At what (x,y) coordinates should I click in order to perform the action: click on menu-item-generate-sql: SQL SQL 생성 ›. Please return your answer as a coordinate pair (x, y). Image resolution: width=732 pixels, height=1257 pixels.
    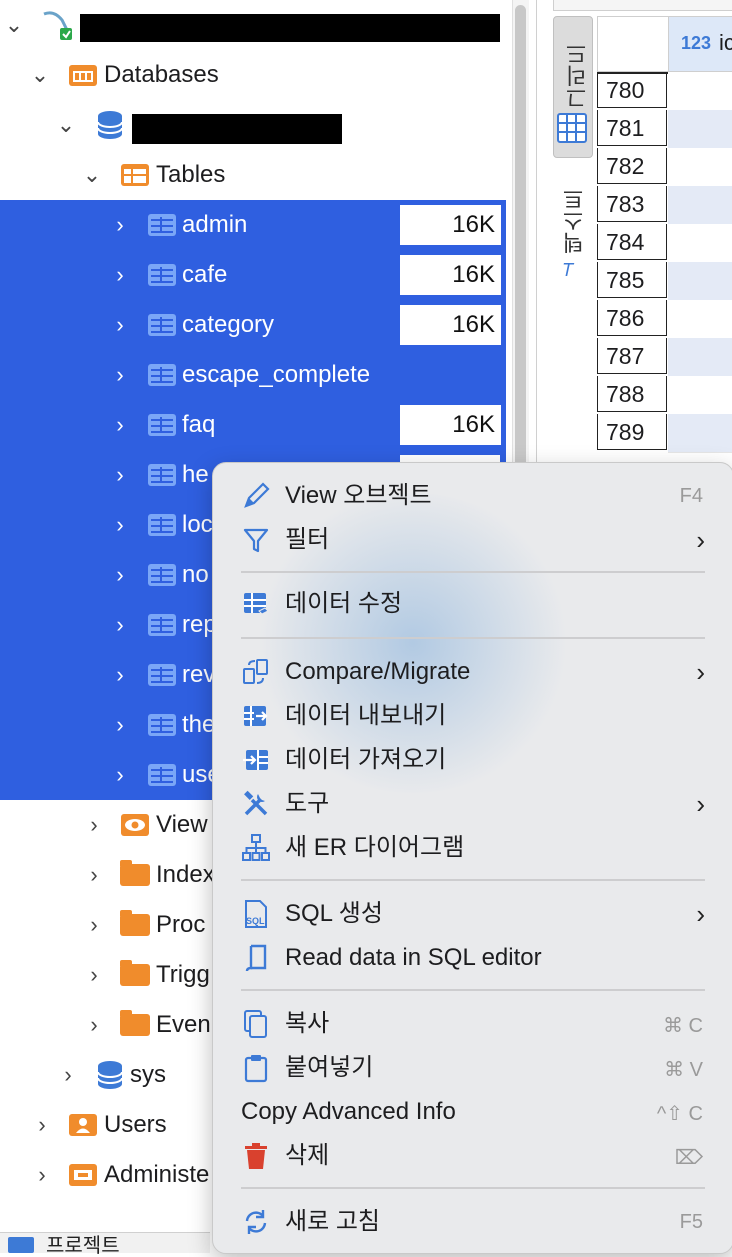
    Looking at the image, I should click on (472, 914).